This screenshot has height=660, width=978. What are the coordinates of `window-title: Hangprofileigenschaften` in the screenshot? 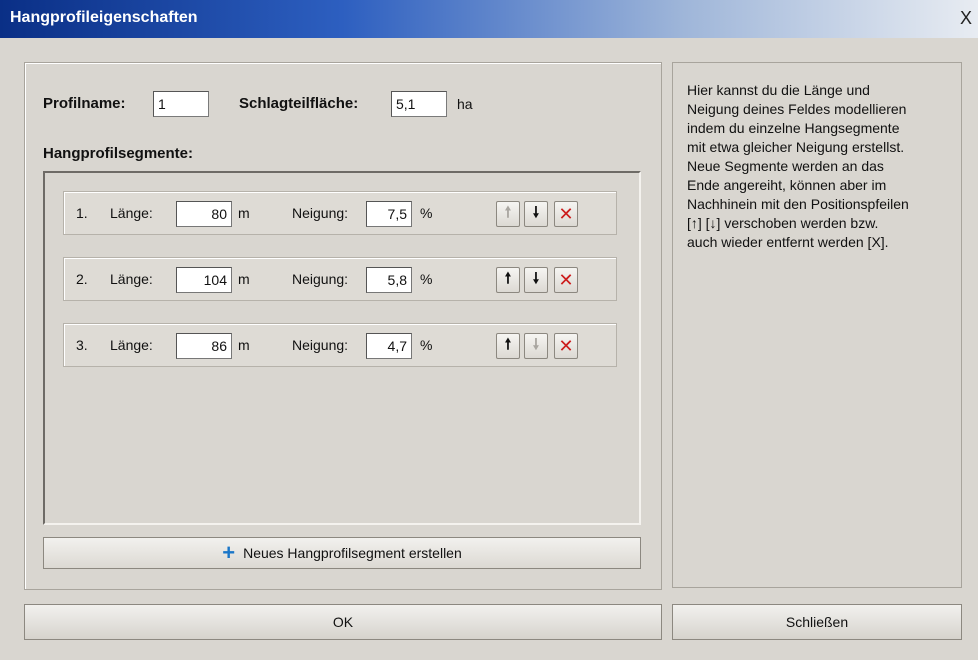 It's located at (104, 17).